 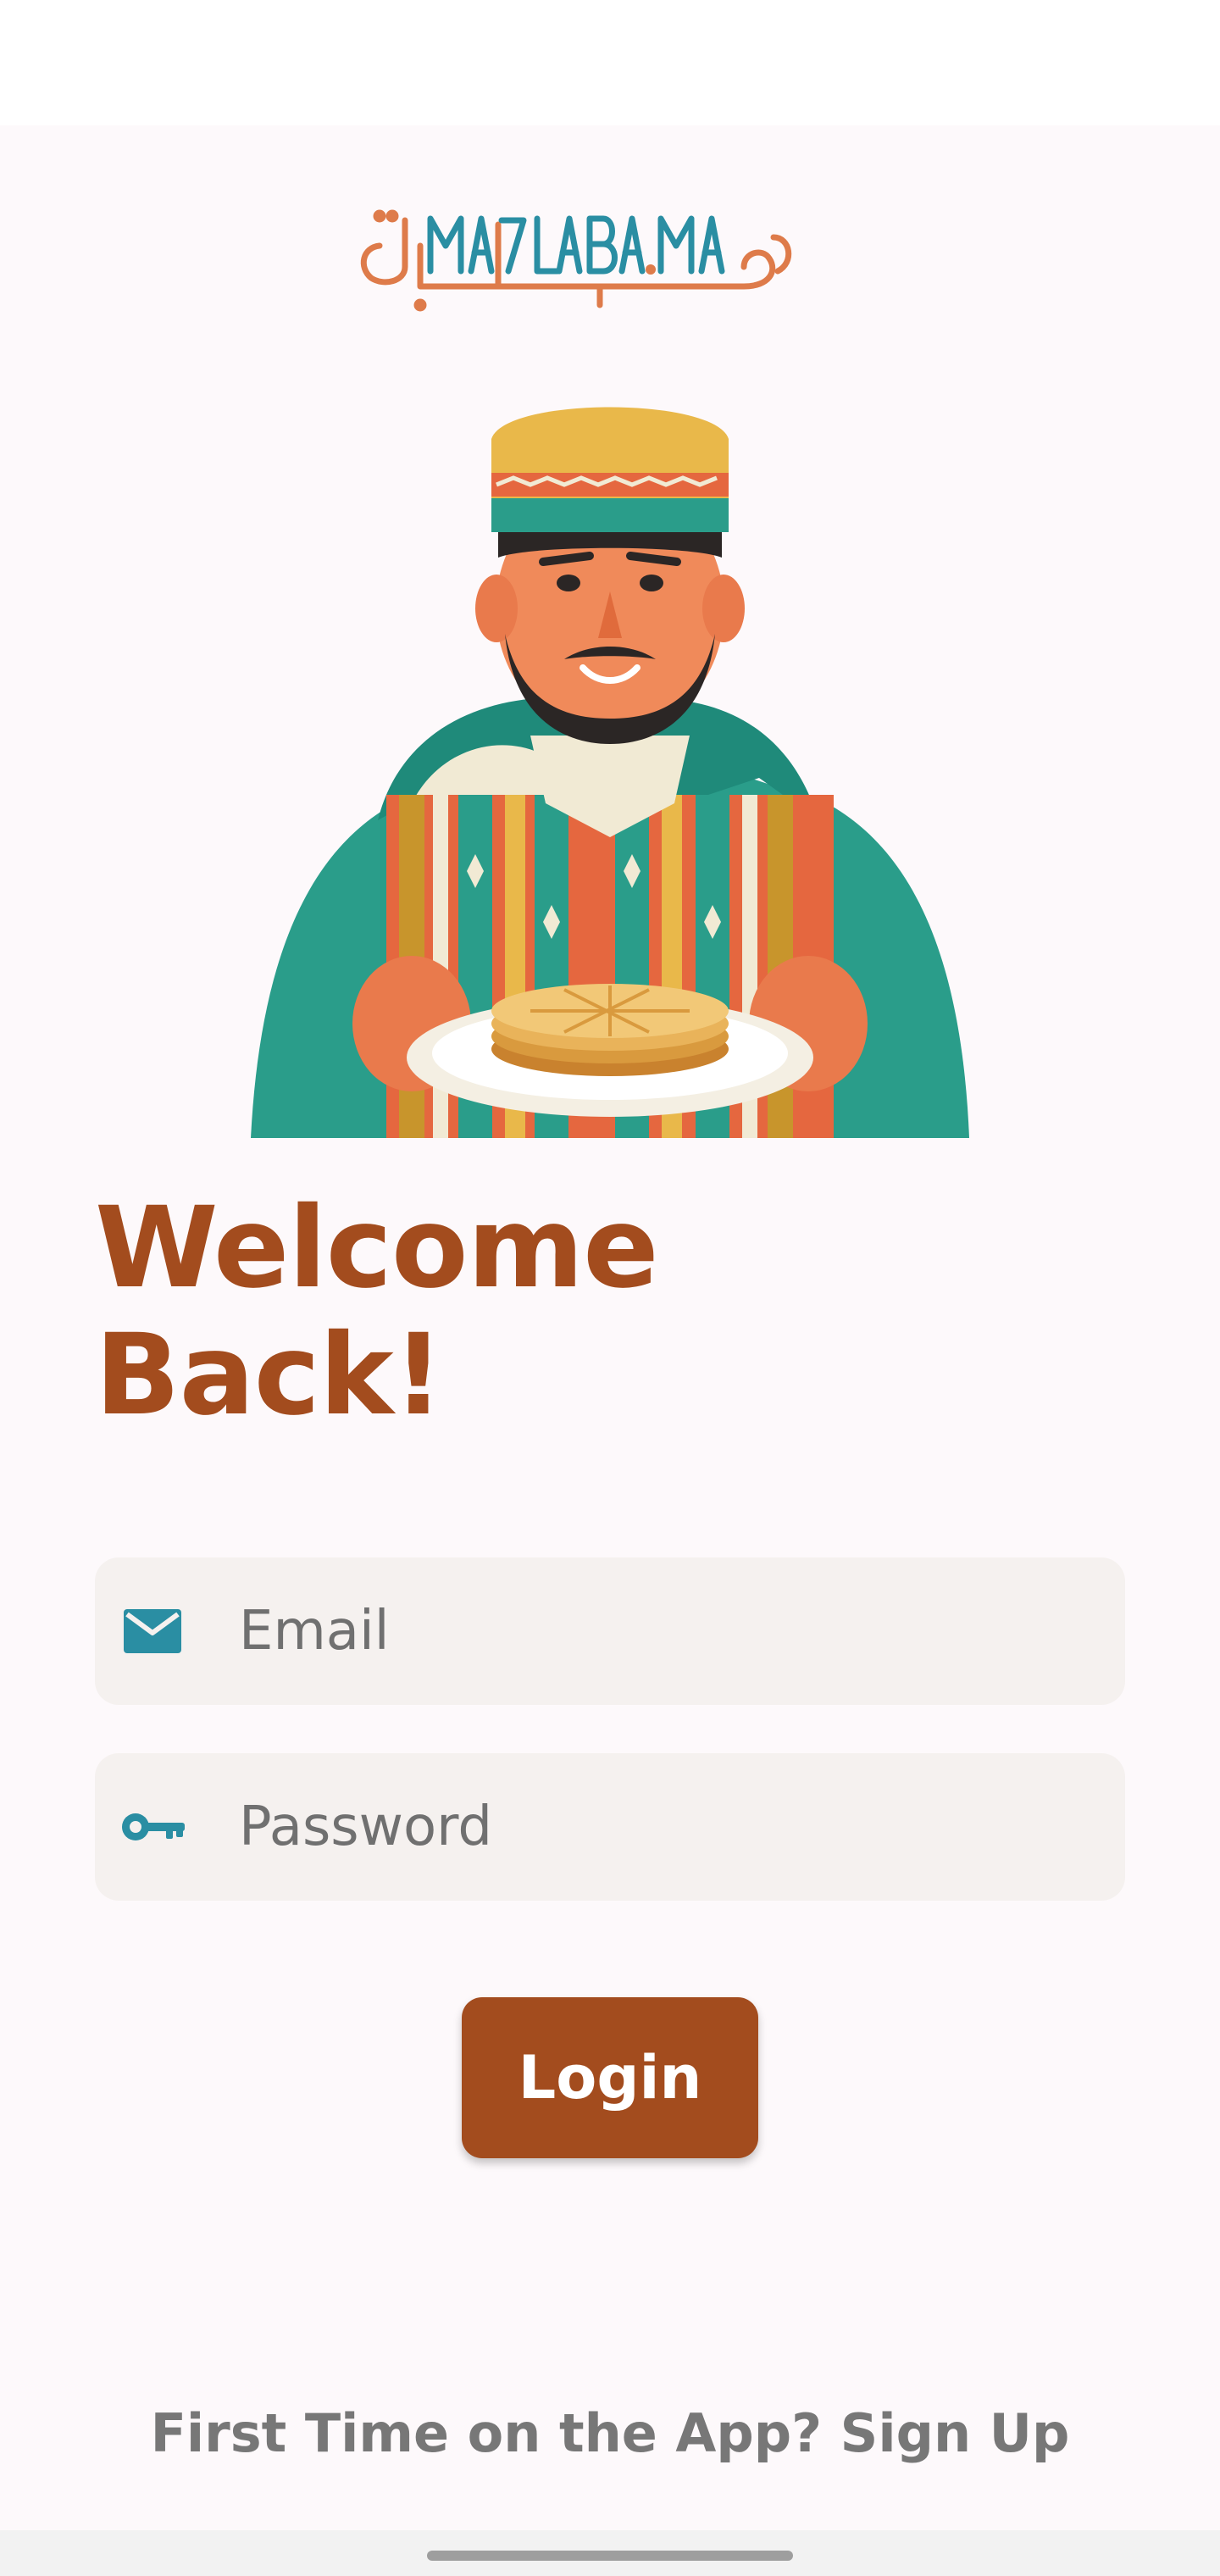 What do you see at coordinates (154, 1631) in the screenshot?
I see `mail-icon` at bounding box center [154, 1631].